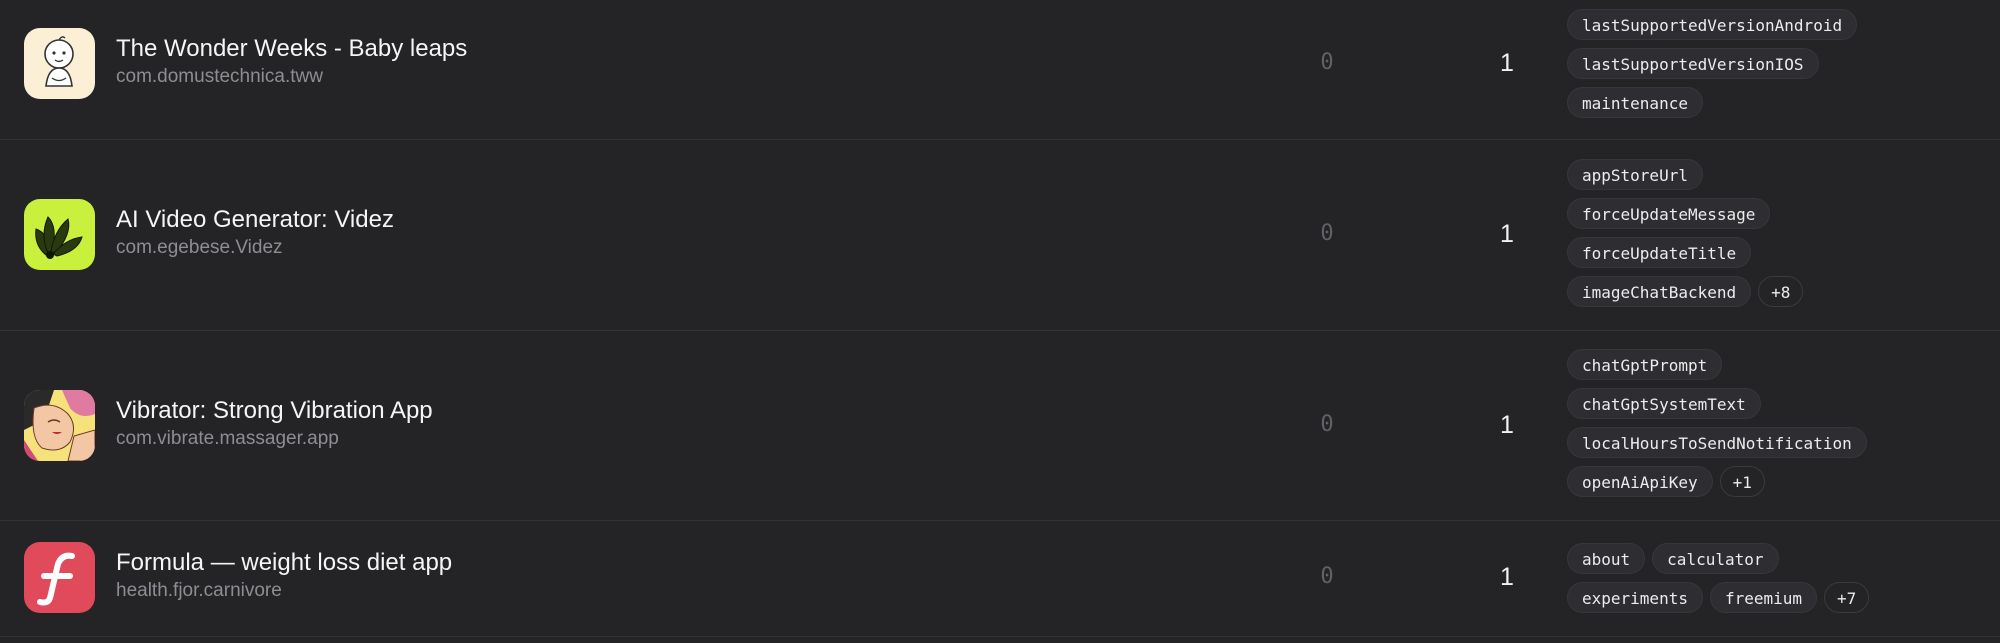 Image resolution: width=2000 pixels, height=643 pixels. Describe the element at coordinates (1640, 481) in the screenshot. I see `tag: openAiApiKey` at that location.